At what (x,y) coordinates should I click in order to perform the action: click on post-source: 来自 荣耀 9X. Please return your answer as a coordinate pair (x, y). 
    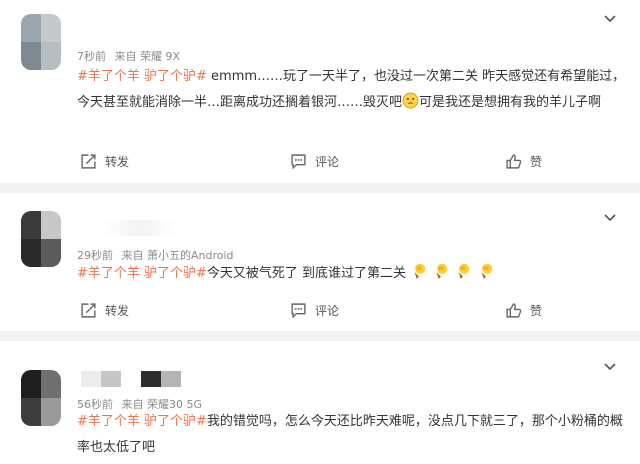
    Looking at the image, I should click on (147, 56).